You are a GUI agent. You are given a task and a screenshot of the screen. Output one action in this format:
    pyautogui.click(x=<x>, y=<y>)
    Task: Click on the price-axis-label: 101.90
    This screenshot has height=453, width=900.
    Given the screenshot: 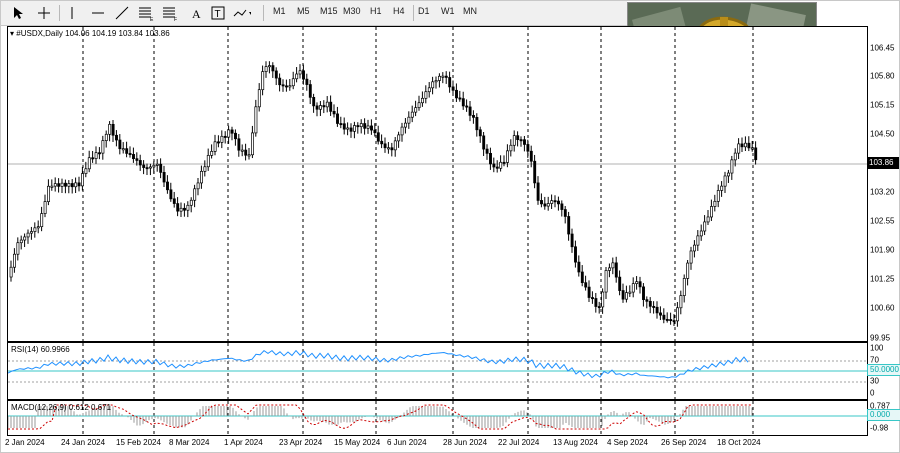 What is the action you would take?
    pyautogui.click(x=882, y=250)
    